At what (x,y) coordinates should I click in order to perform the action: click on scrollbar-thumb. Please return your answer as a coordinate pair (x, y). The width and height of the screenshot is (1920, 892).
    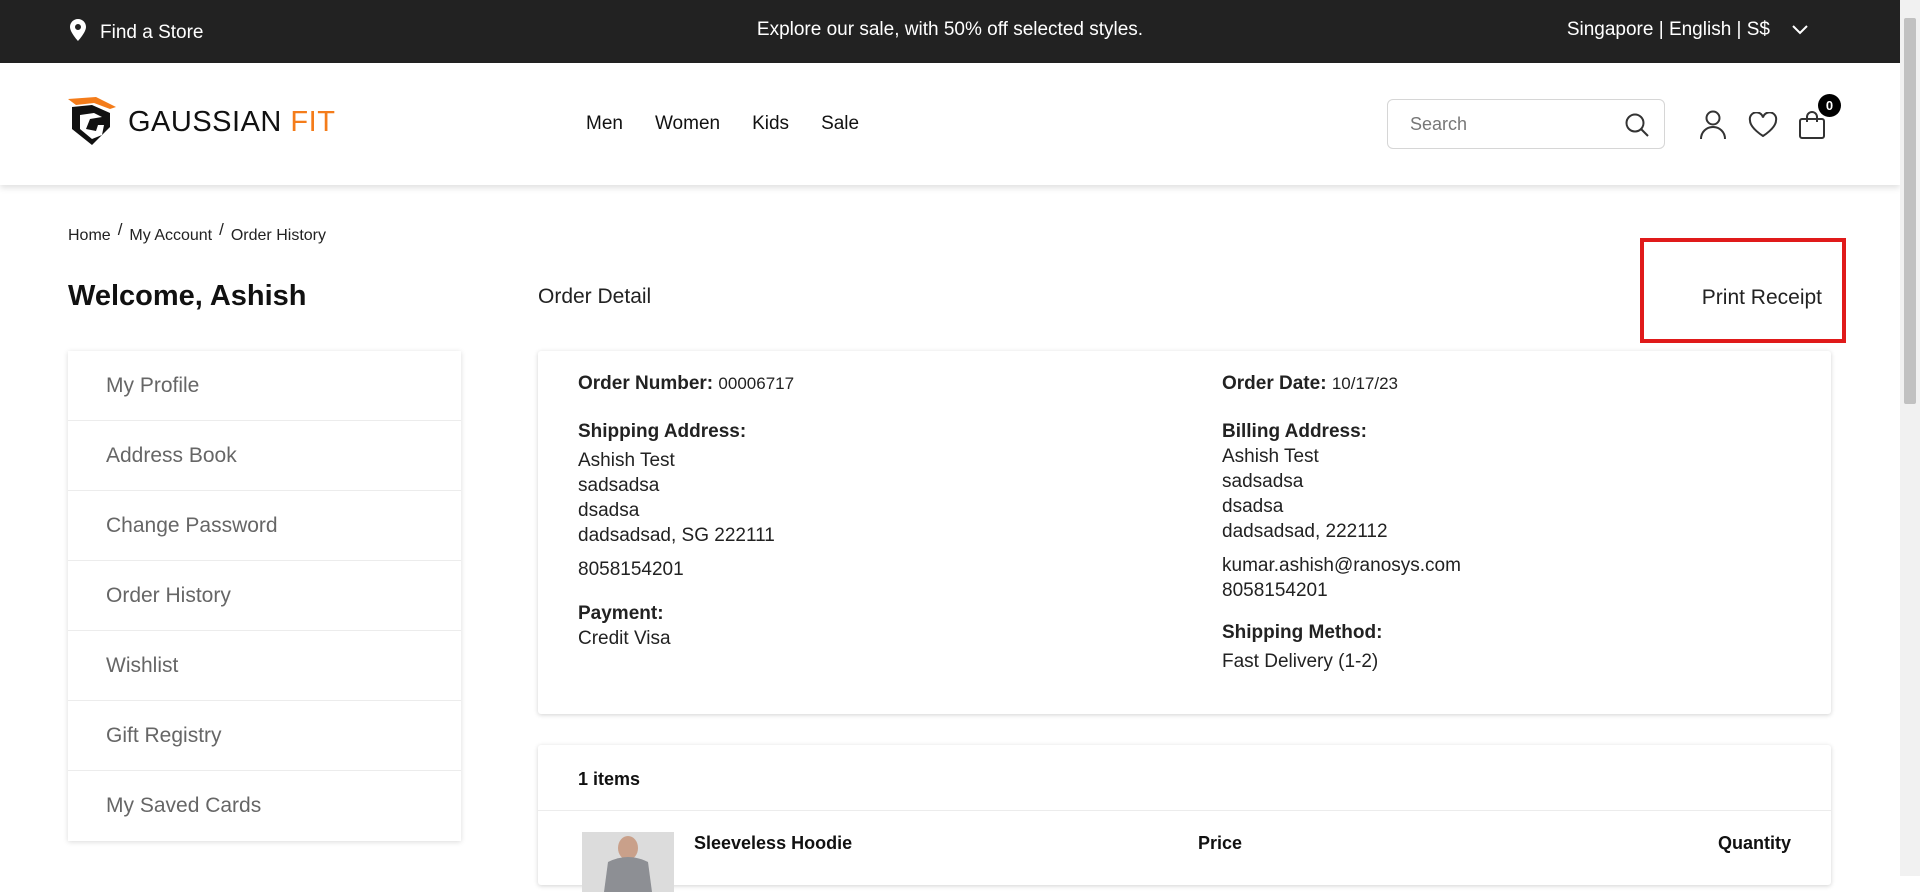
    Looking at the image, I should click on (1910, 211).